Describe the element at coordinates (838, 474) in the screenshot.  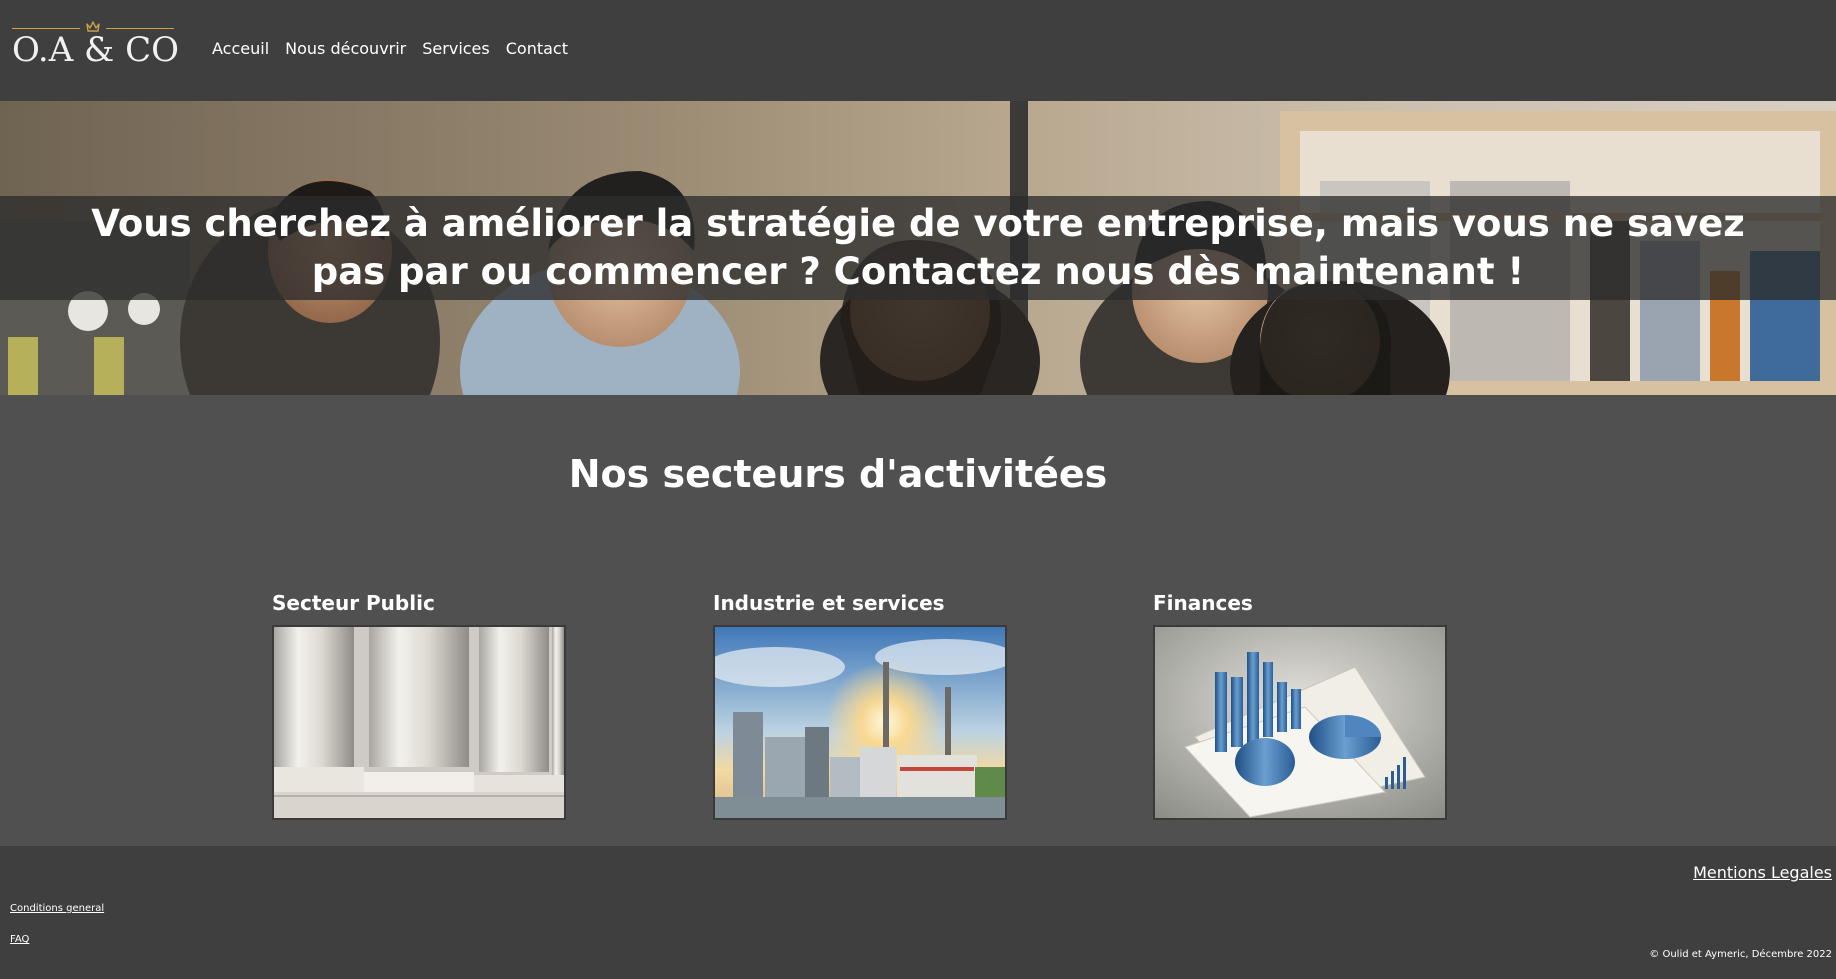
I see `sectors-title: Nos secteurs d'activitées` at that location.